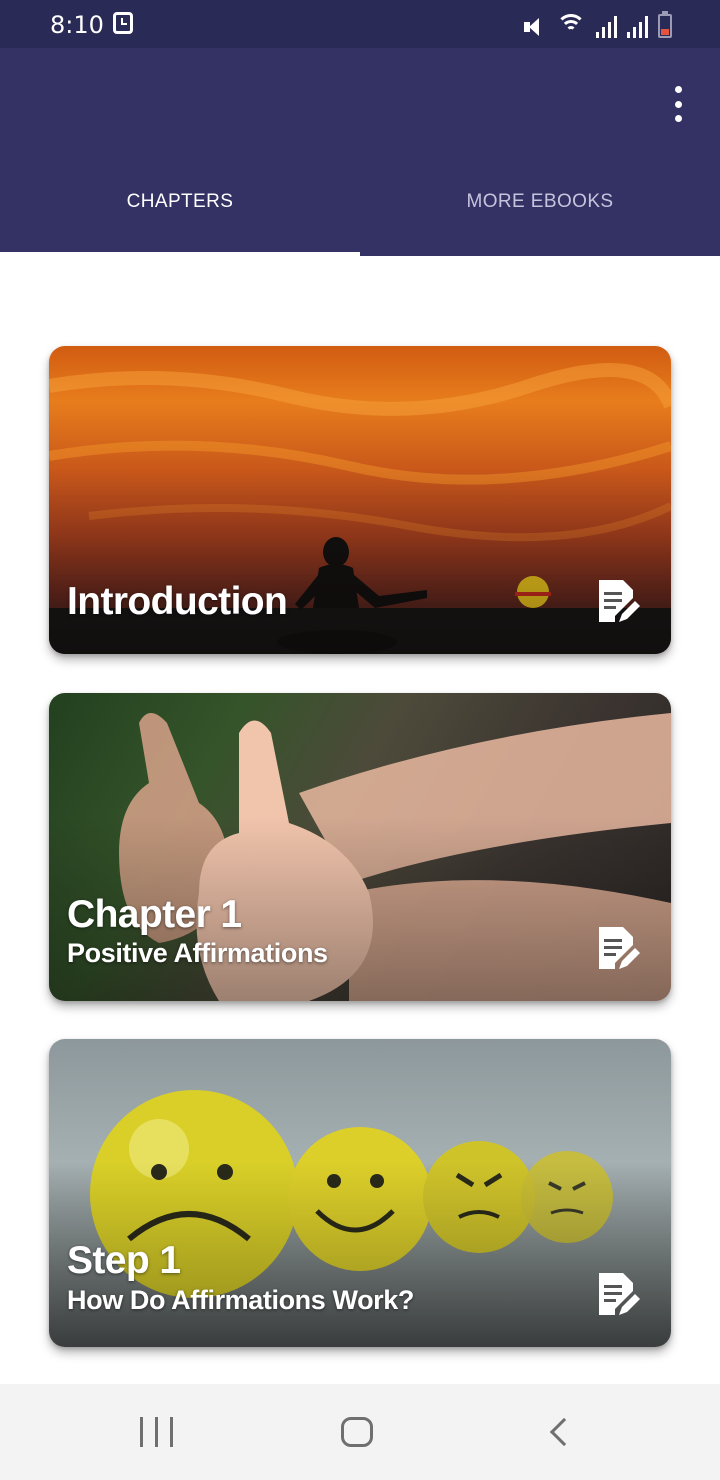  I want to click on chapter-subtitle: Positive Affirmations, so click(197, 953).